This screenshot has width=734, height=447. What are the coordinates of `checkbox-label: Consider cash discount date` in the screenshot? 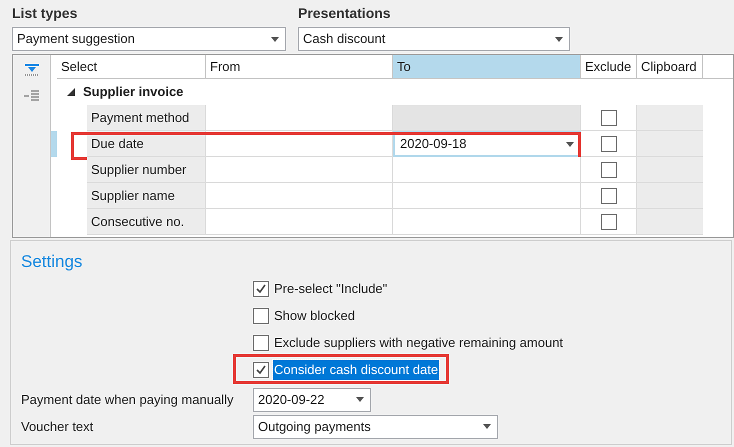 It's located at (356, 370).